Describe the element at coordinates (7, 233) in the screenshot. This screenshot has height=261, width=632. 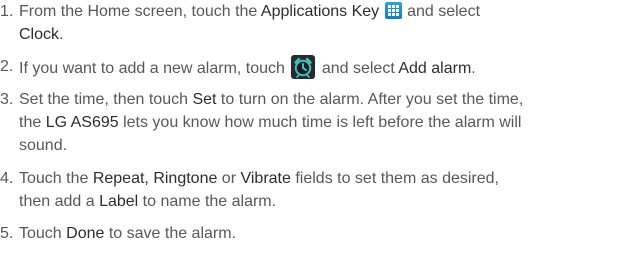
I see `step-number: 5.` at that location.